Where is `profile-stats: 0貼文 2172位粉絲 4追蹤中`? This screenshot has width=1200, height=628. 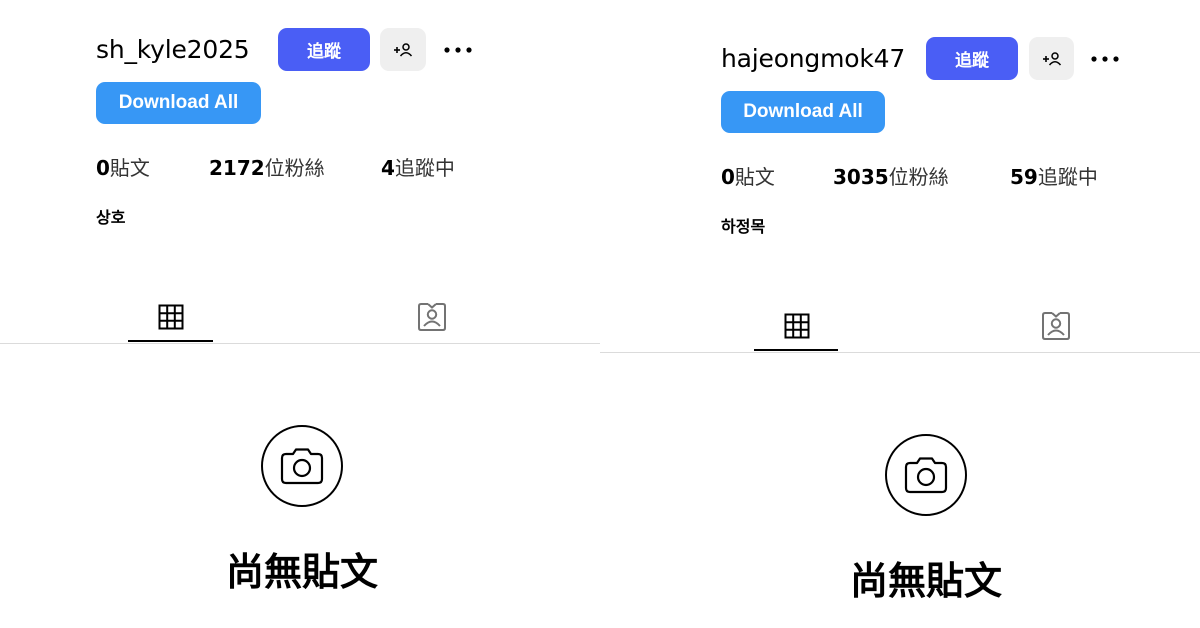
profile-stats: 0貼文 2172位粉絲 4追蹤中 is located at coordinates (306, 166).